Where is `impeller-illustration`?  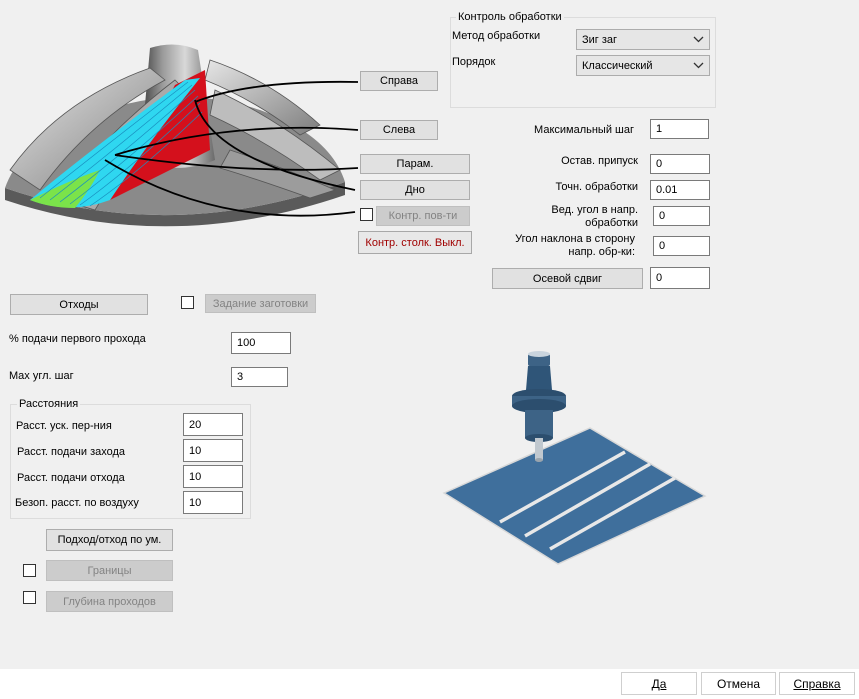
impeller-illustration is located at coordinates (182, 135).